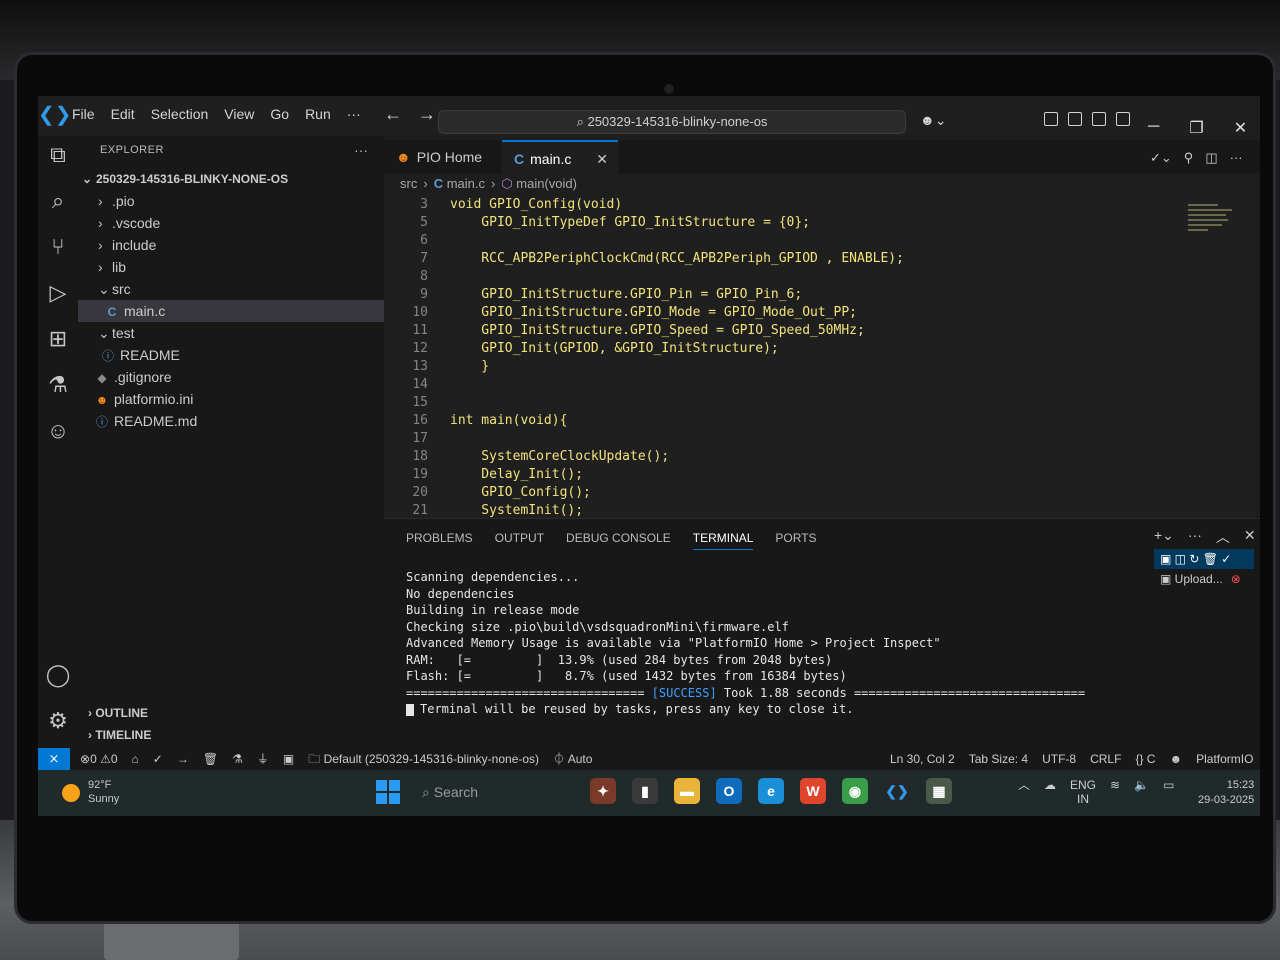 This screenshot has width=1280, height=960. I want to click on wifi-icon: ≋, so click(1115, 792).